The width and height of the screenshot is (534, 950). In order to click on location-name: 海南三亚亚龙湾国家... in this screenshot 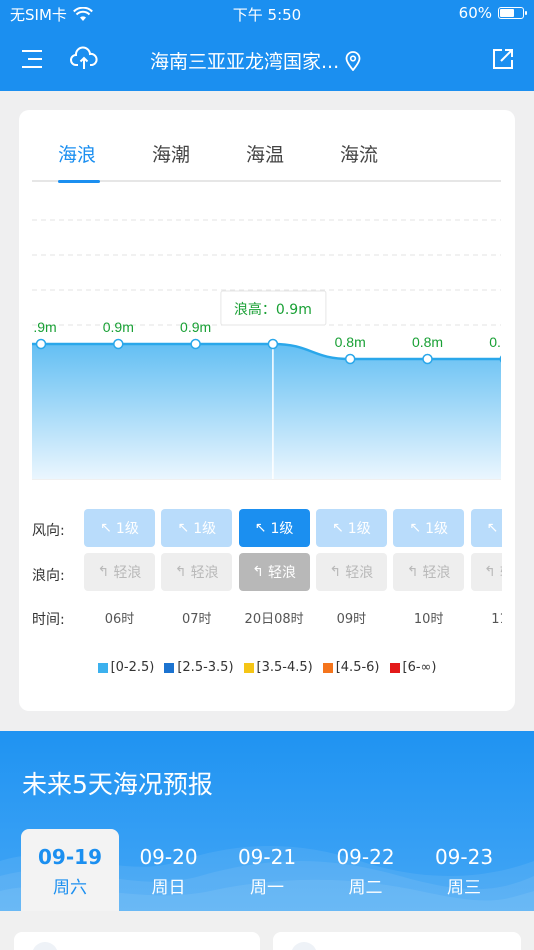, I will do `click(245, 62)`.